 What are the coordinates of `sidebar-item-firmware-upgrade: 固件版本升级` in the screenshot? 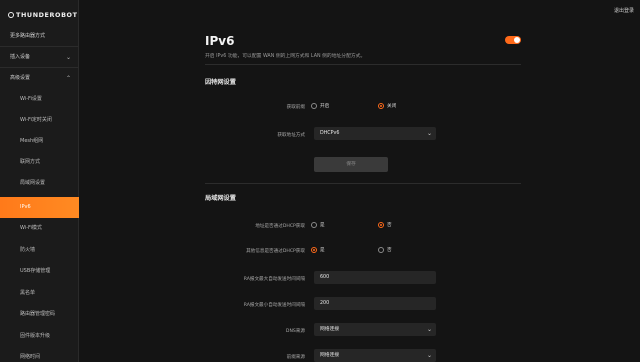 It's located at (39, 336).